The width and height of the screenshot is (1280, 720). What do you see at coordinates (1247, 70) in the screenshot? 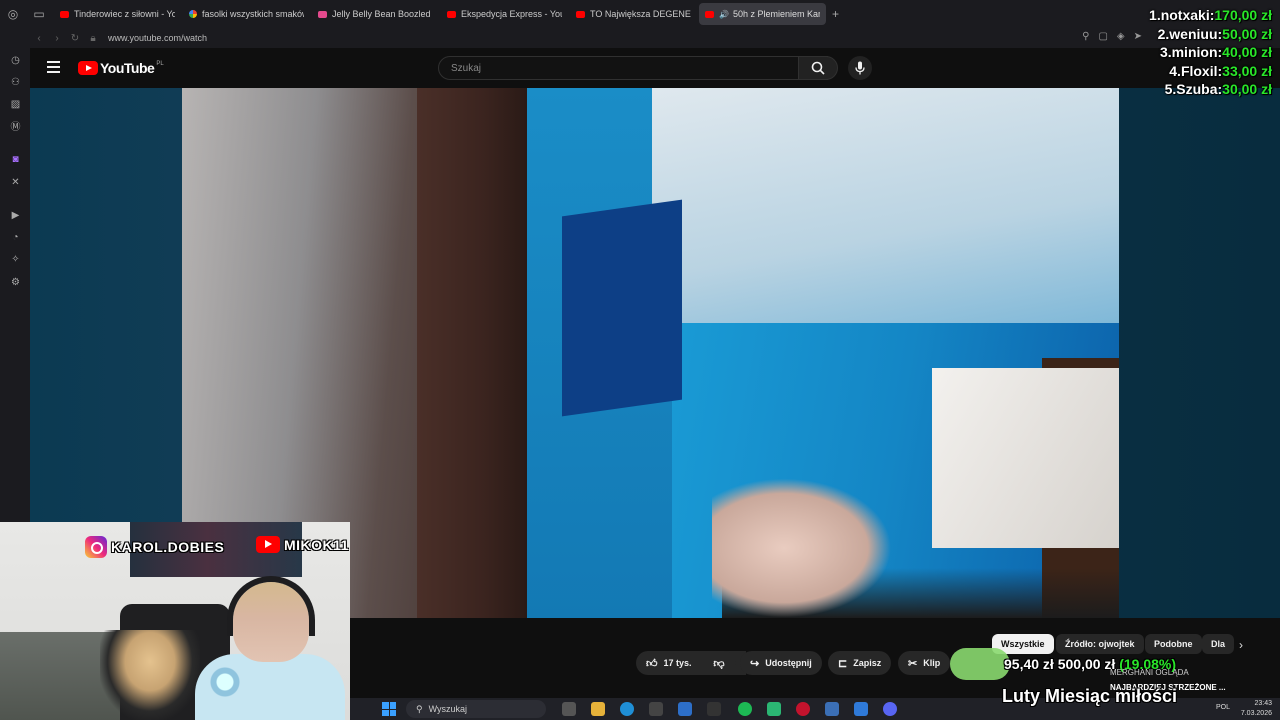
I see `donation-amount: 33,00 zł` at bounding box center [1247, 70].